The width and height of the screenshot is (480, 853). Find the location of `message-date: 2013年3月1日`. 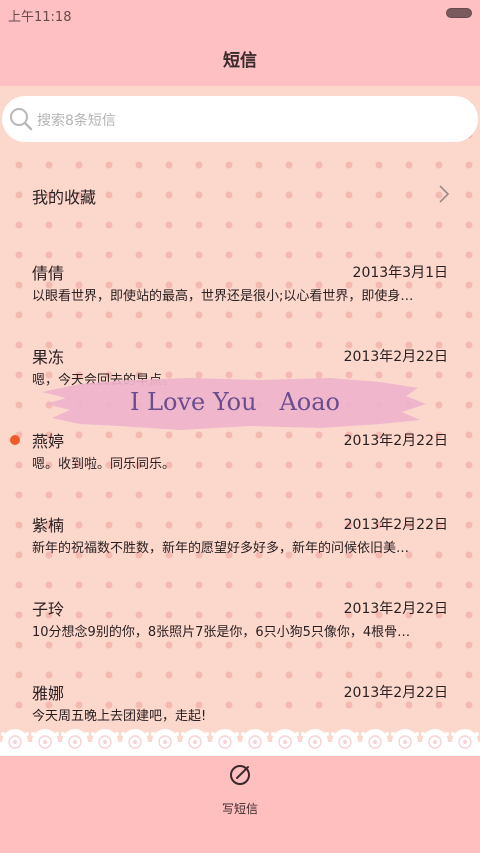

message-date: 2013年3月1日 is located at coordinates (400, 273).